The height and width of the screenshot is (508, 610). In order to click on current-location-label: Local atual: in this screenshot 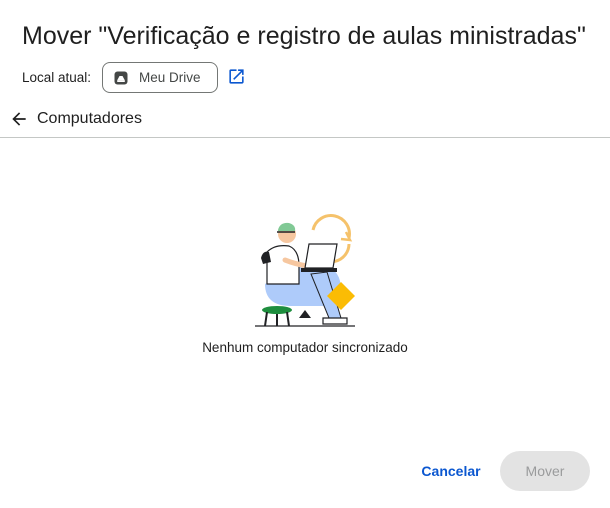, I will do `click(57, 77)`.